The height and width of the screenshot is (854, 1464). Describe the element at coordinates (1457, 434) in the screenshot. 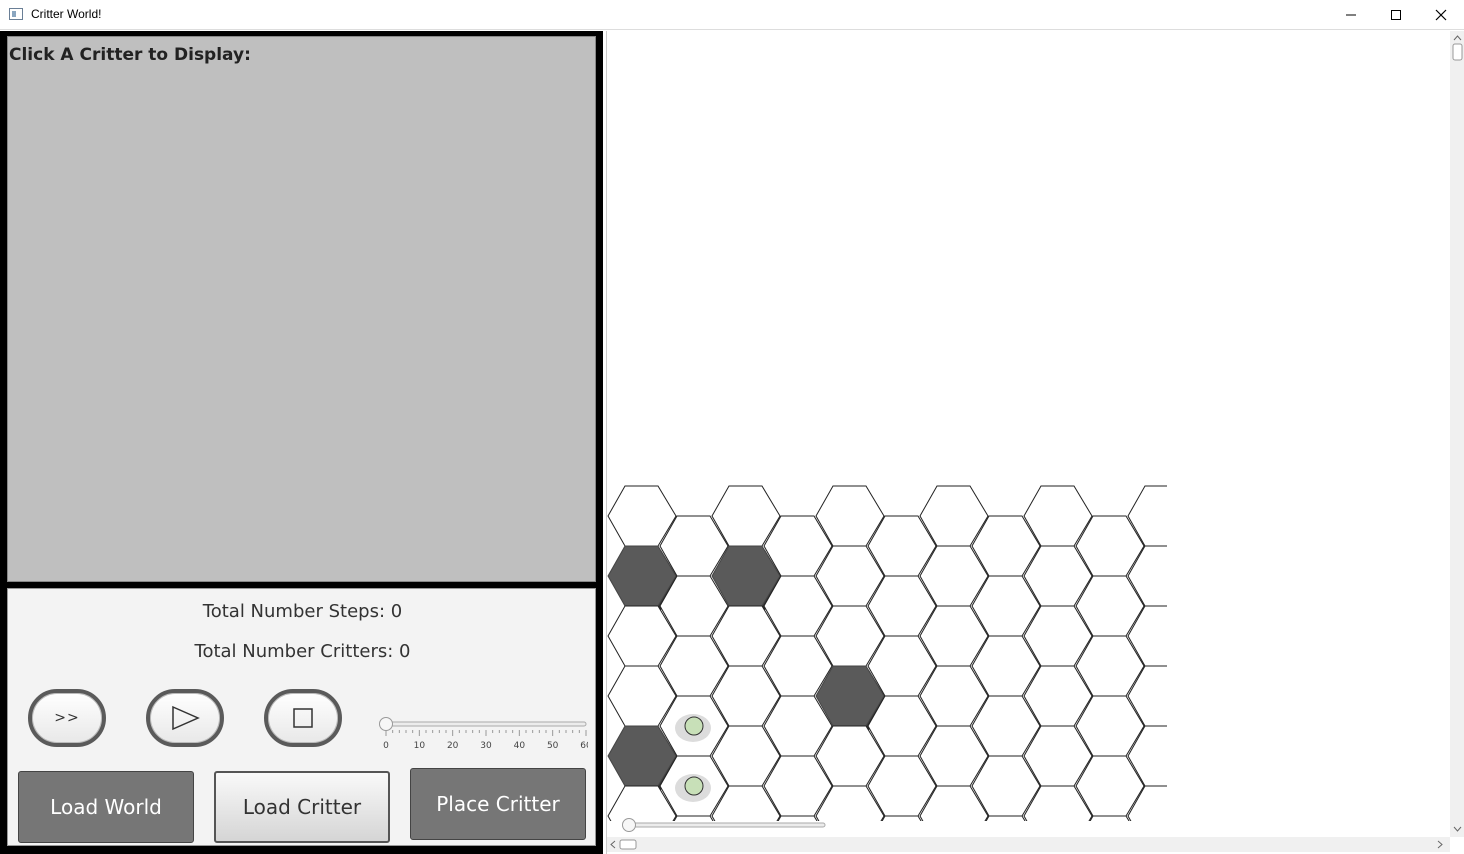

I see `vertical-scrollbar` at that location.